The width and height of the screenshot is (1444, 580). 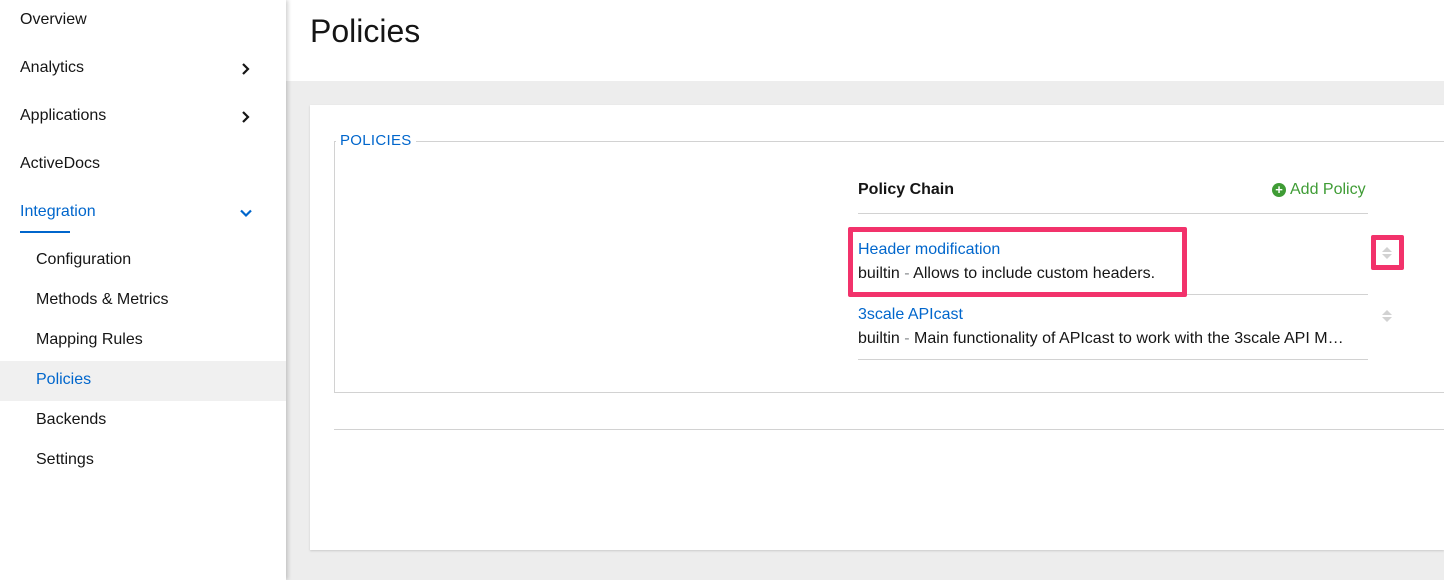 What do you see at coordinates (63, 380) in the screenshot?
I see `sidebar-subitem-policies: Policies` at bounding box center [63, 380].